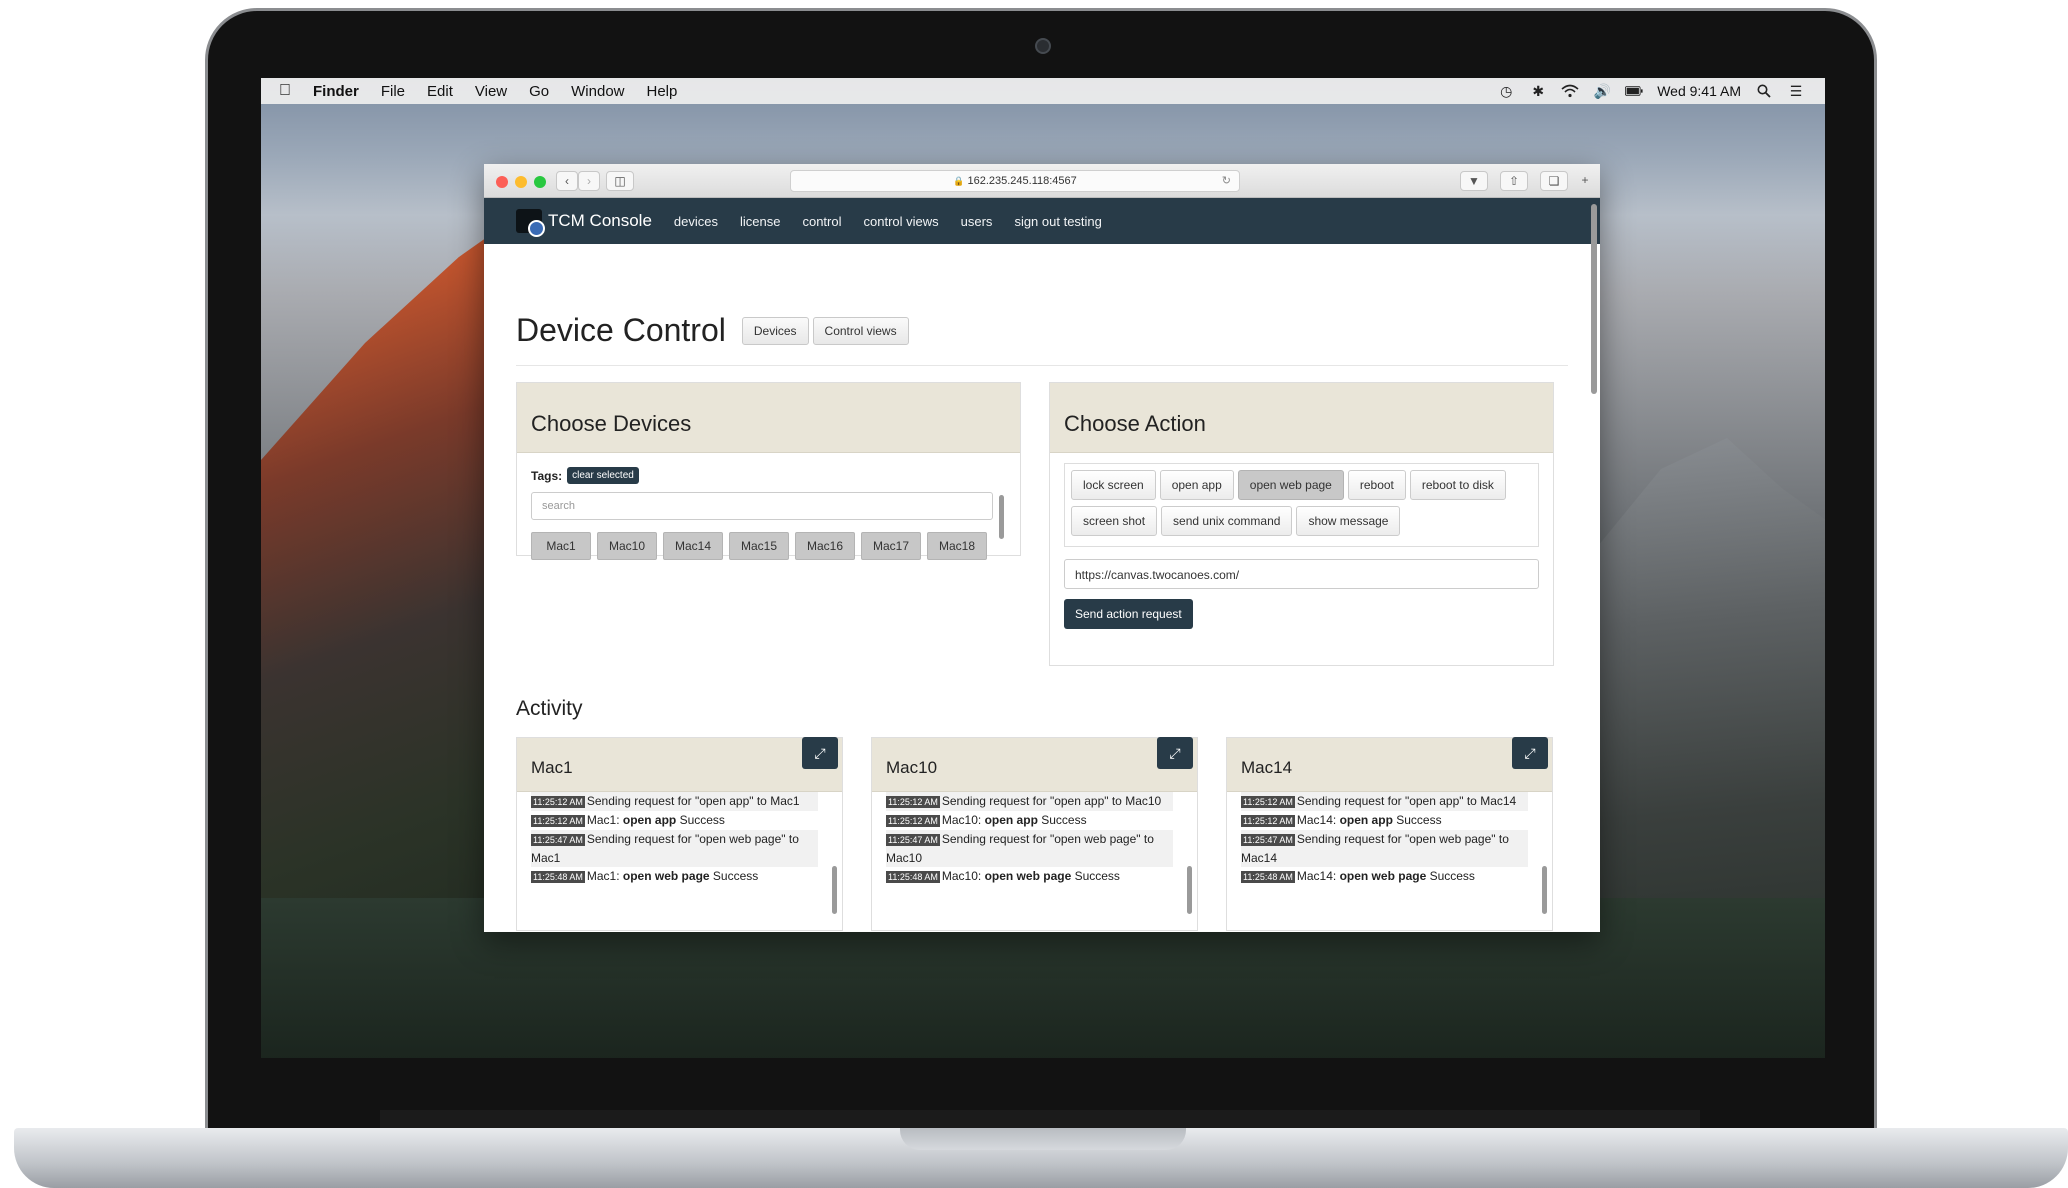 The width and height of the screenshot is (2068, 1188). Describe the element at coordinates (1128, 614) in the screenshot. I see `send-action-request-button: Send action request` at that location.